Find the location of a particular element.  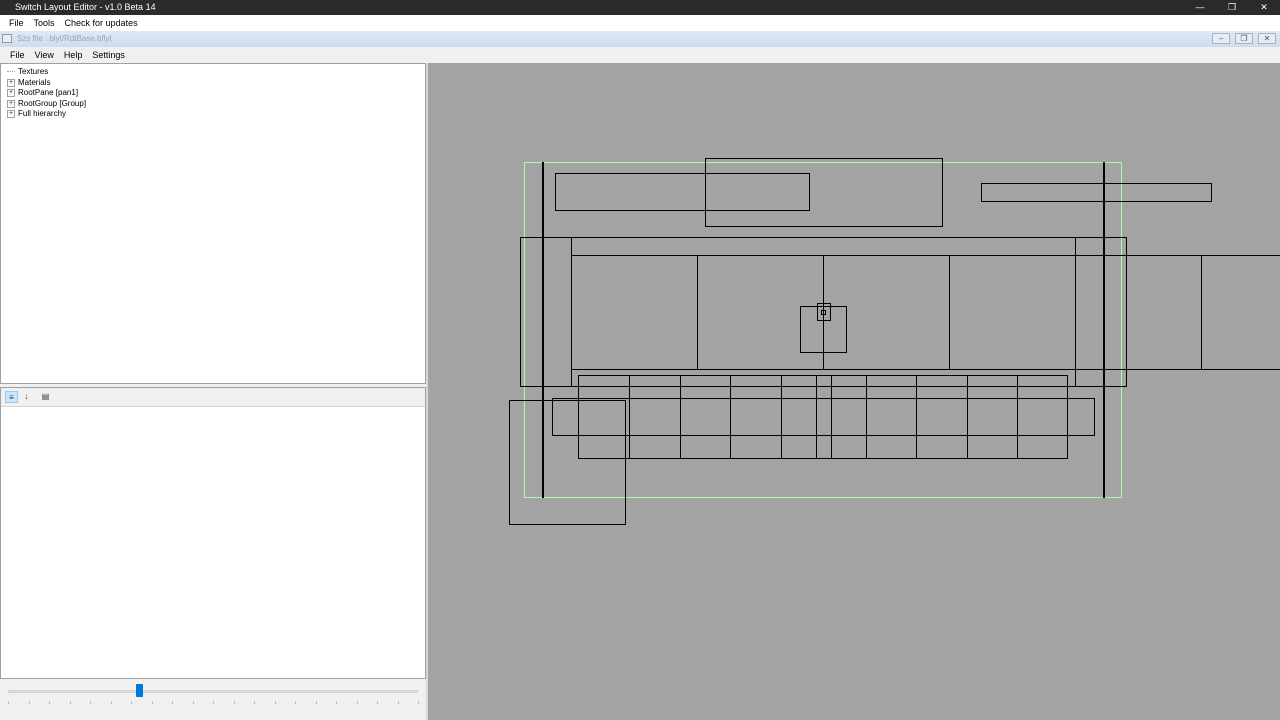

tree-item-label: RootPane [pan1] is located at coordinates (48, 92).